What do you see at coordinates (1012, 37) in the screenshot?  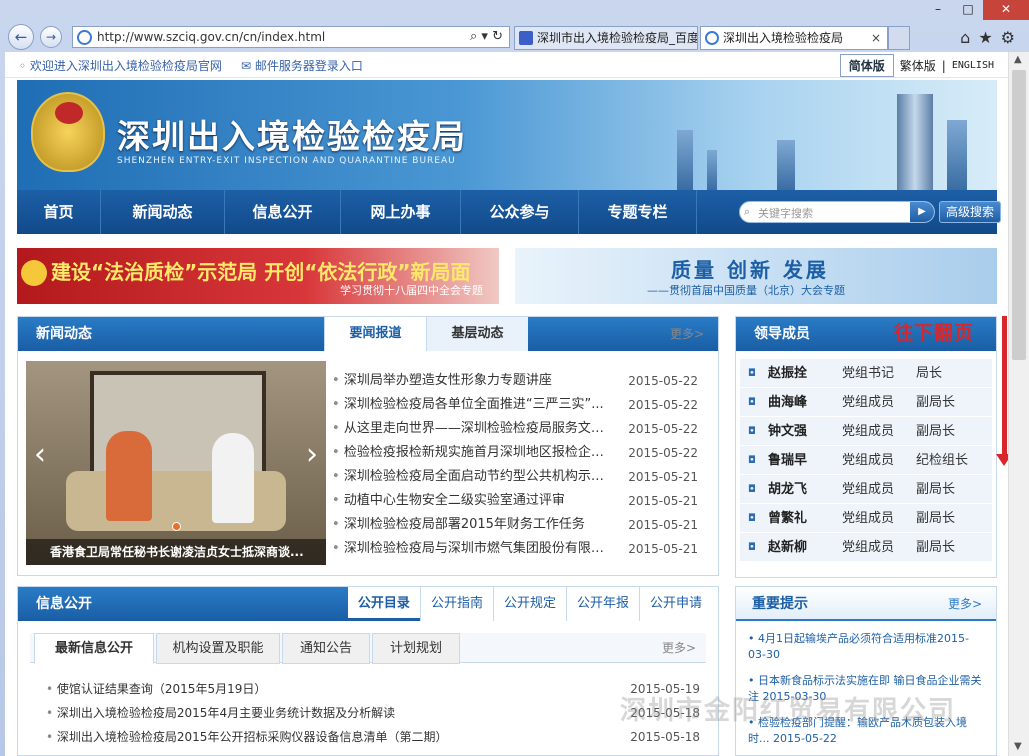 I see `settings-icon: ⚙` at bounding box center [1012, 37].